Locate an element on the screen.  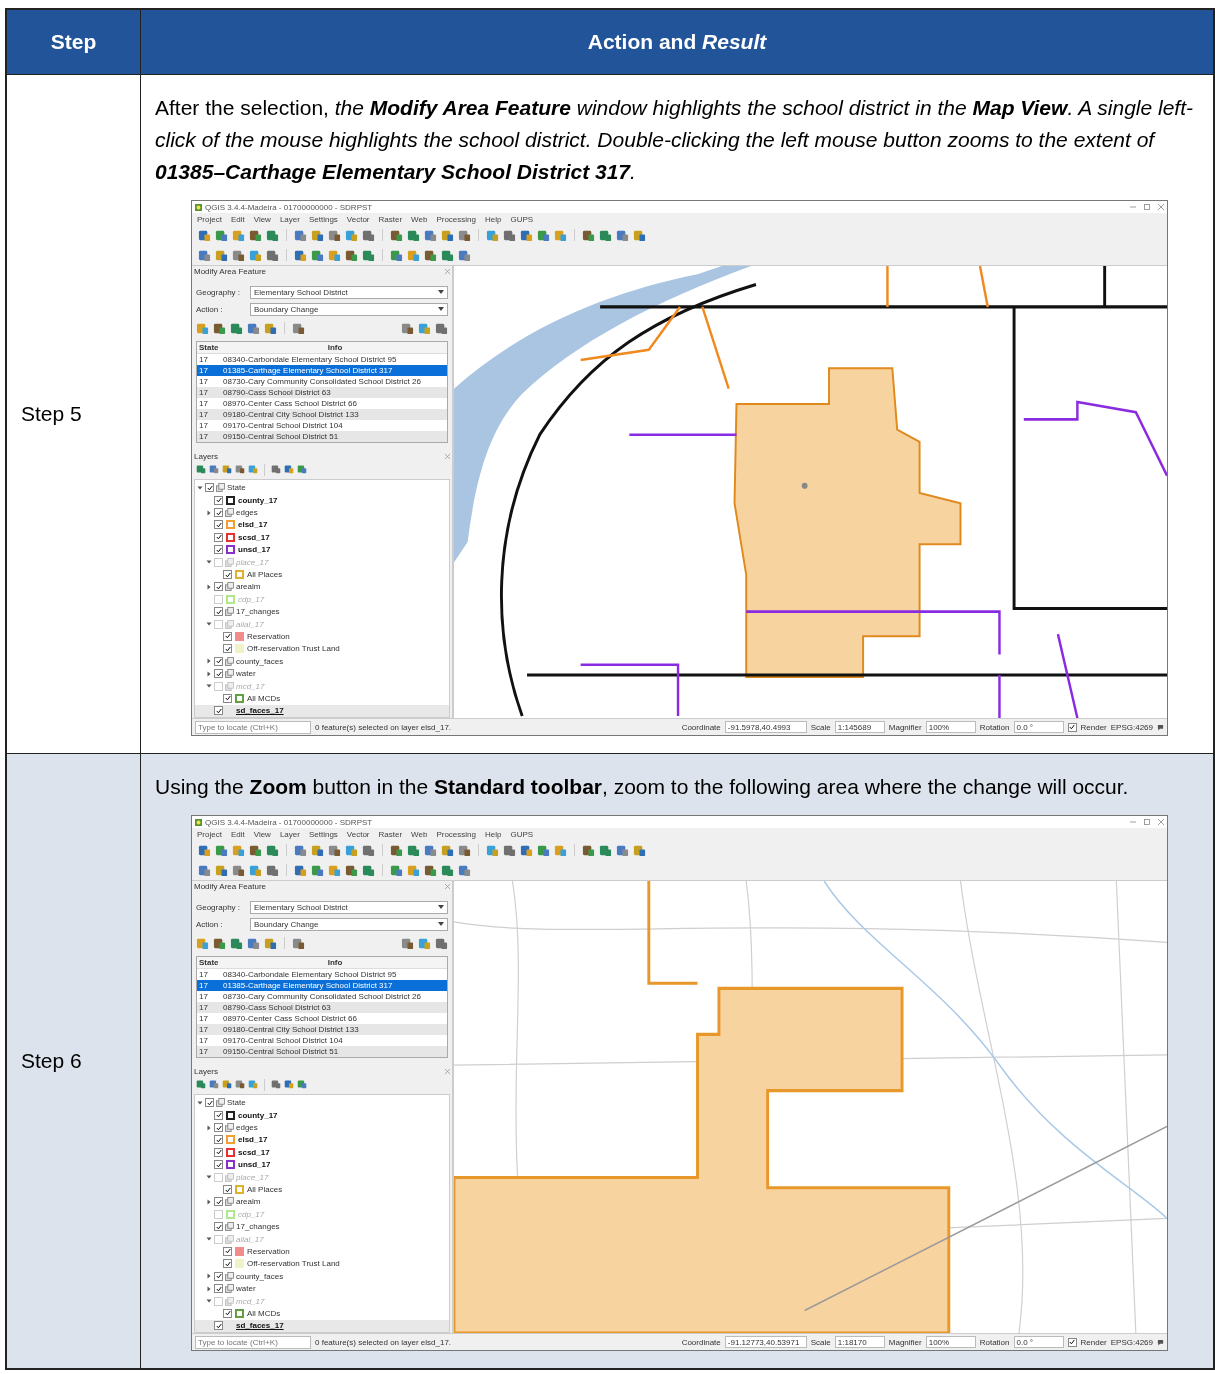
scale-field: 1:18170 is located at coordinates (859, 1342).